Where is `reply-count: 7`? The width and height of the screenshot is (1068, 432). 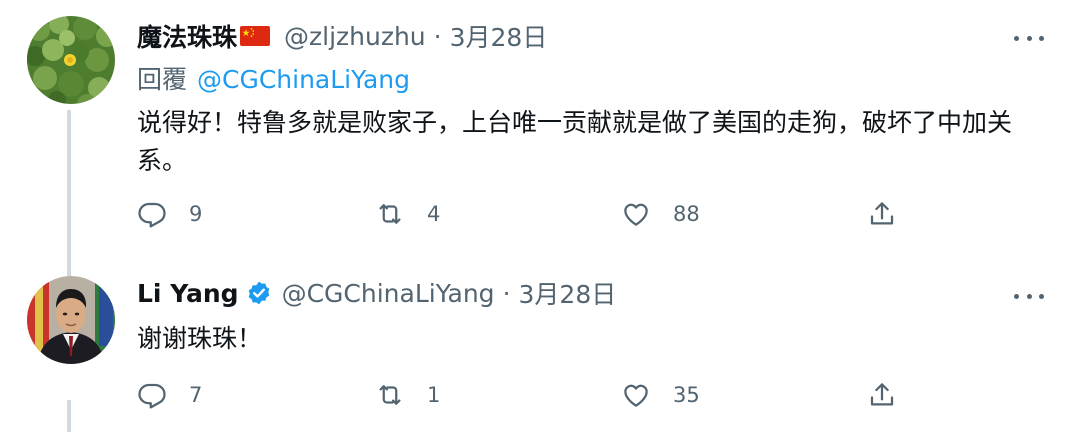 reply-count: 7 is located at coordinates (196, 395).